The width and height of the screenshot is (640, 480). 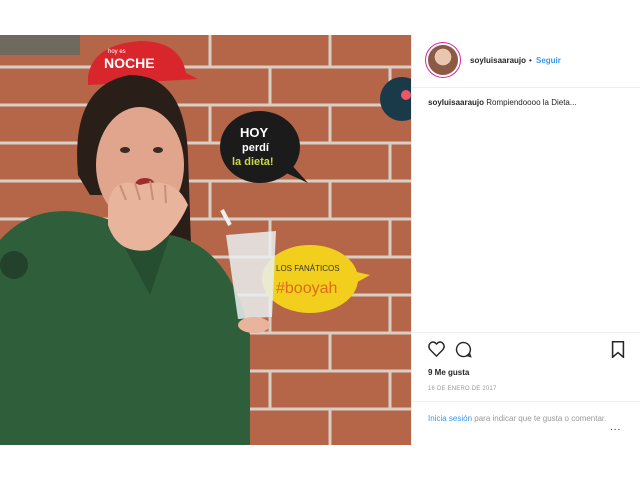 What do you see at coordinates (462, 389) in the screenshot?
I see `post-date: 16 DE ENERO DE 2017` at bounding box center [462, 389].